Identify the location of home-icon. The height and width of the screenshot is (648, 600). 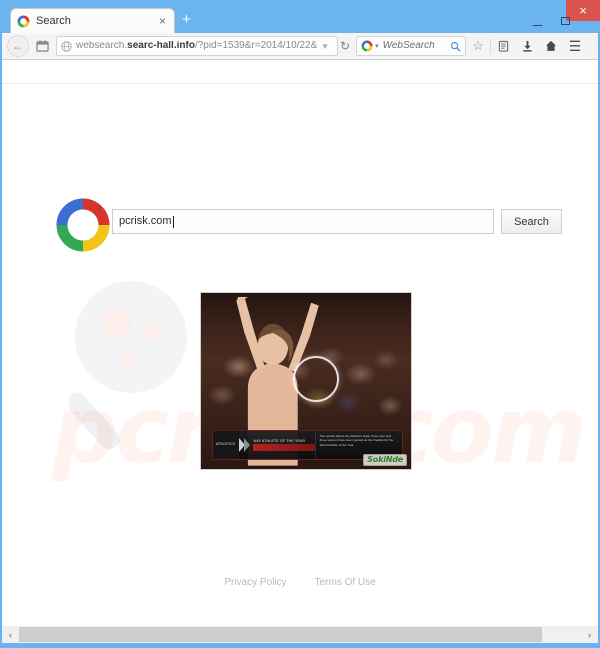
(551, 45).